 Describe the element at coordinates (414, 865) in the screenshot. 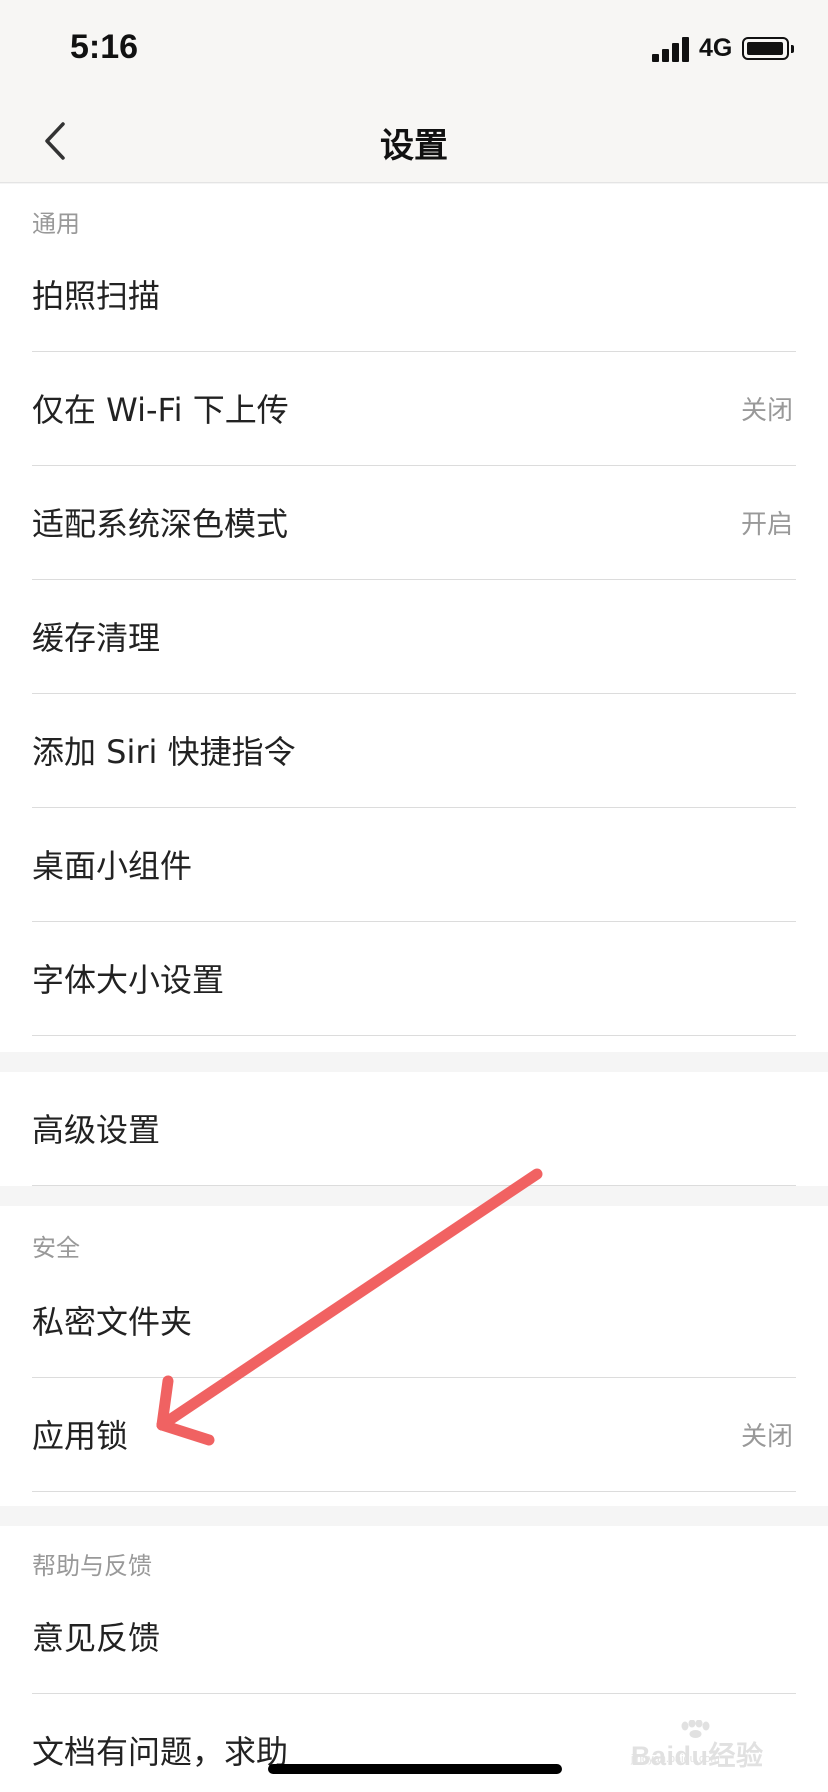

I see `row-widget: 桌面小组件` at that location.